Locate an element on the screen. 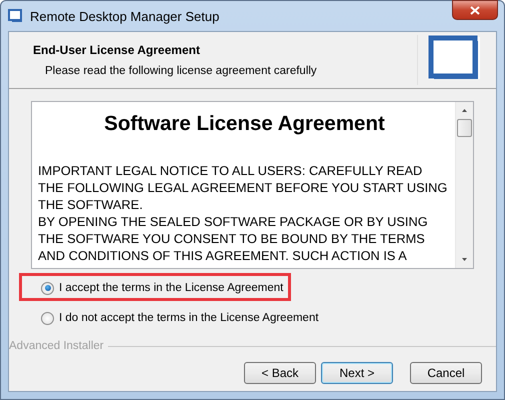 This screenshot has height=400, width=505. scrollbar is located at coordinates (464, 185).